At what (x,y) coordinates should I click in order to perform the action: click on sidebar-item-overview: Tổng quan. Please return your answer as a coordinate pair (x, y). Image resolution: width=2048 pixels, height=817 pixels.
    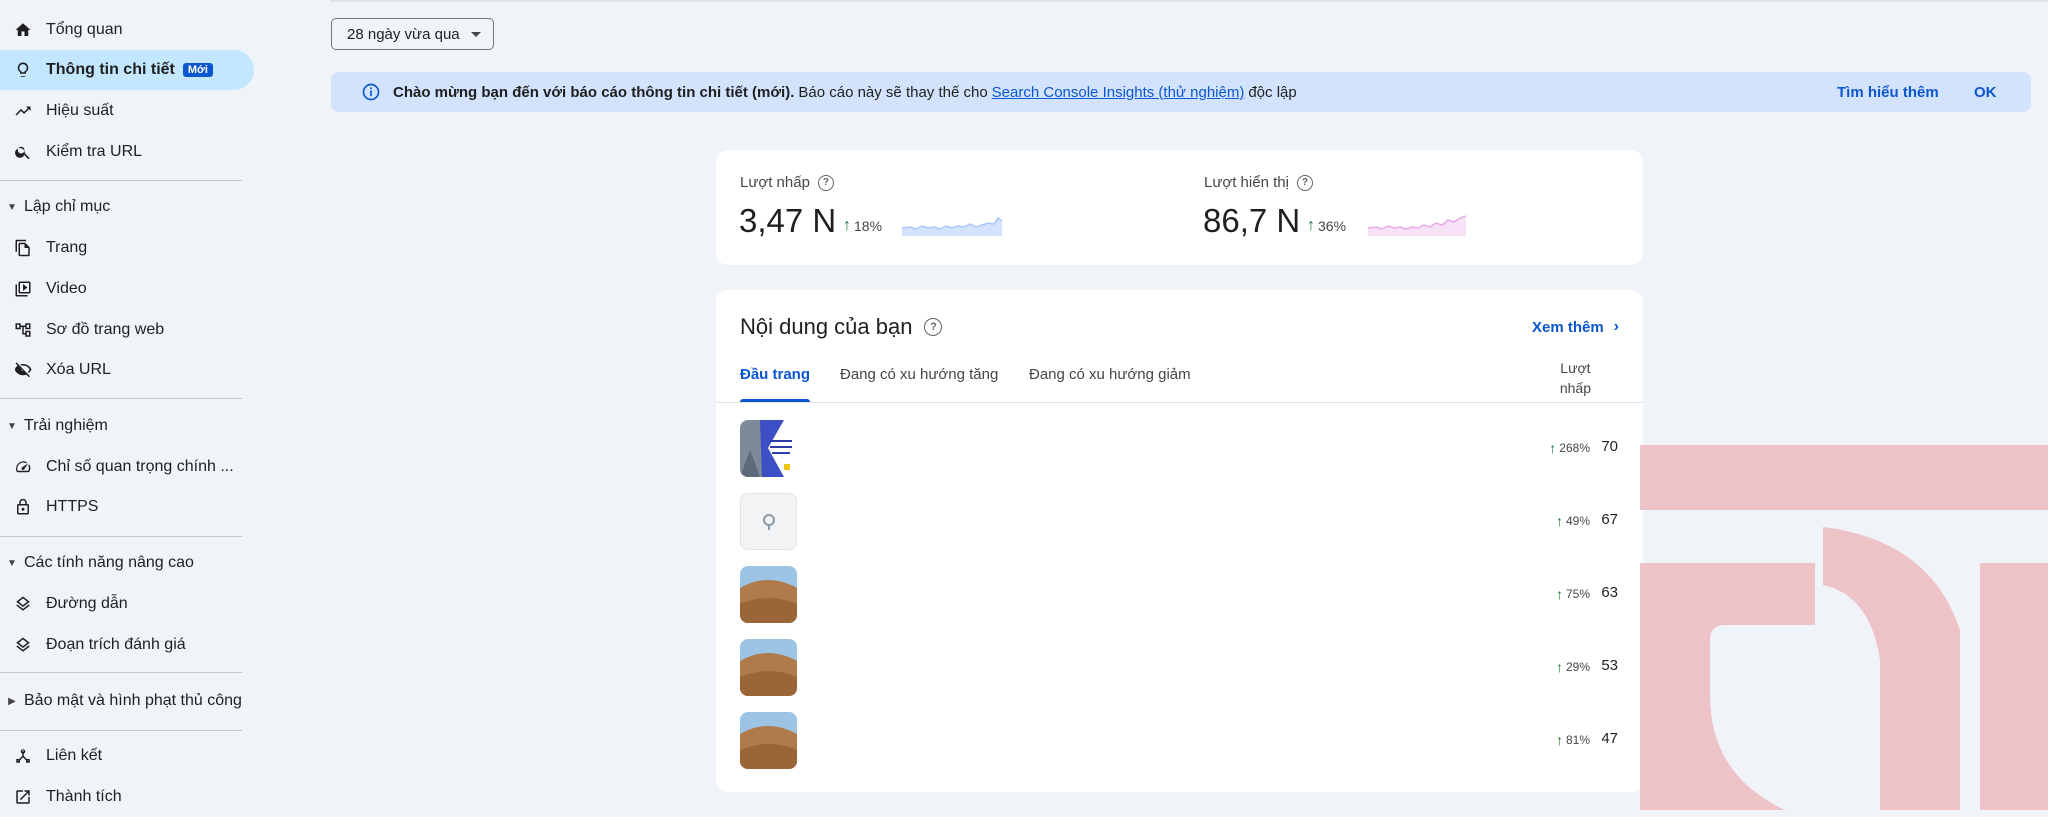
    Looking at the image, I should click on (61, 30).